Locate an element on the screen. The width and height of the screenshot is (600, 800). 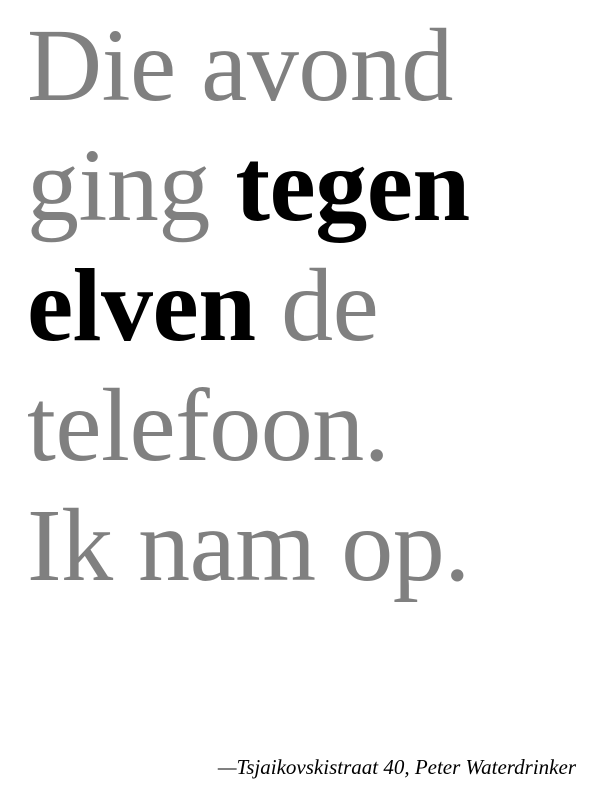
quote-text-muted: ging is located at coordinates (131, 185).